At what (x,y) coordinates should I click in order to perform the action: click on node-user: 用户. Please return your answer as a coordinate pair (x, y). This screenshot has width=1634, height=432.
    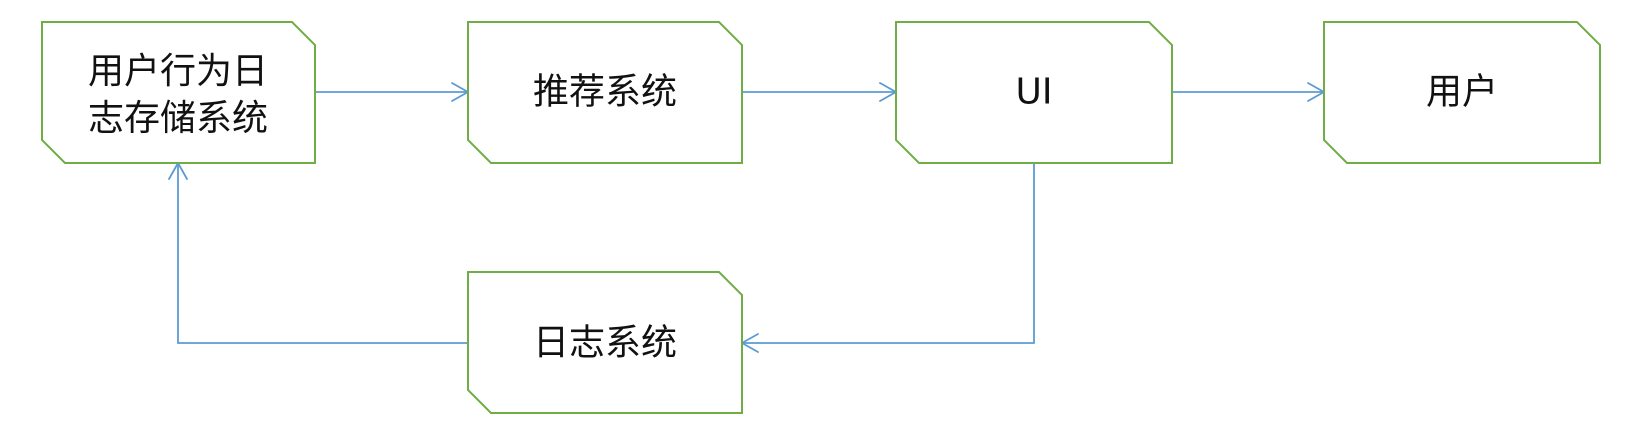
    Looking at the image, I should click on (1462, 92).